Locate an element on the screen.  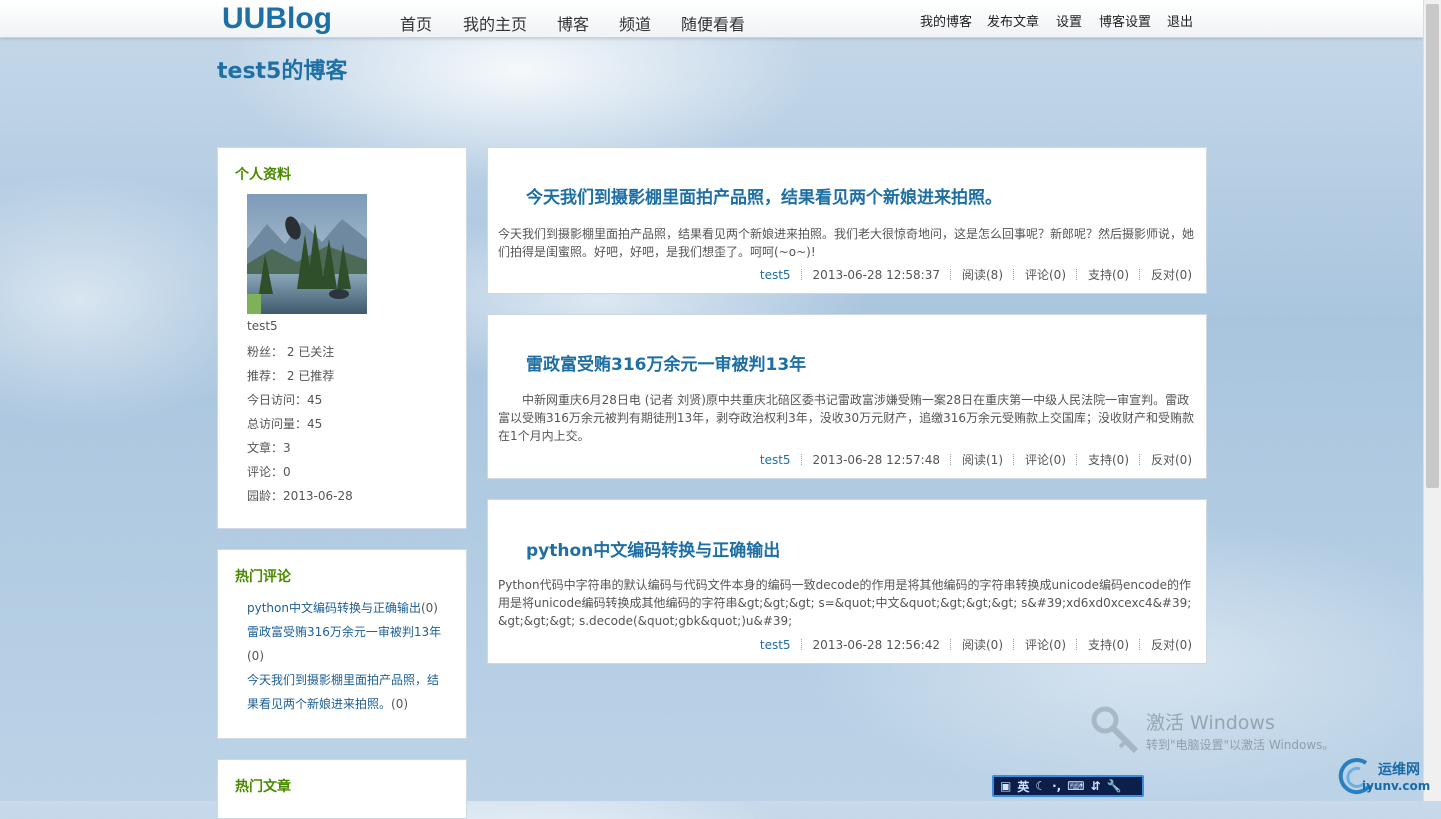
post-reads: 阅读(0) is located at coordinates (982, 644).